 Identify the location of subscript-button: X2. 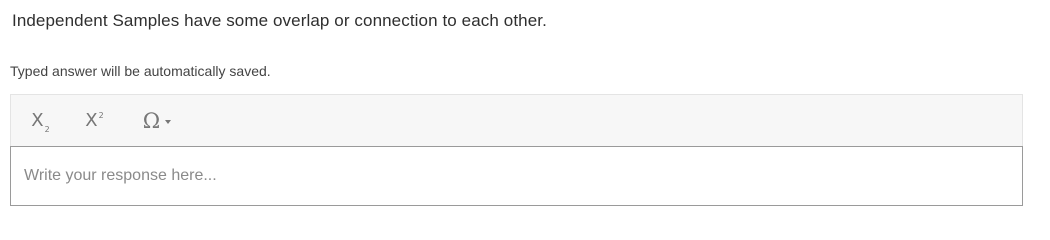
(40, 121).